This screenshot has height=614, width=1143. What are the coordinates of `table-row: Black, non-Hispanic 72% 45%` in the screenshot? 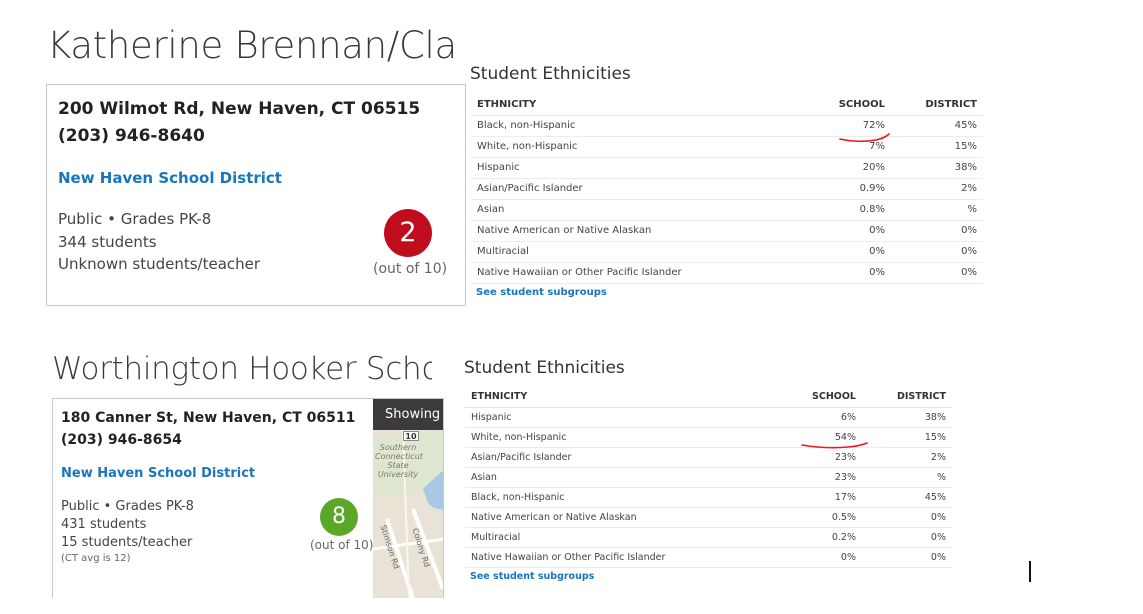 It's located at (727, 126).